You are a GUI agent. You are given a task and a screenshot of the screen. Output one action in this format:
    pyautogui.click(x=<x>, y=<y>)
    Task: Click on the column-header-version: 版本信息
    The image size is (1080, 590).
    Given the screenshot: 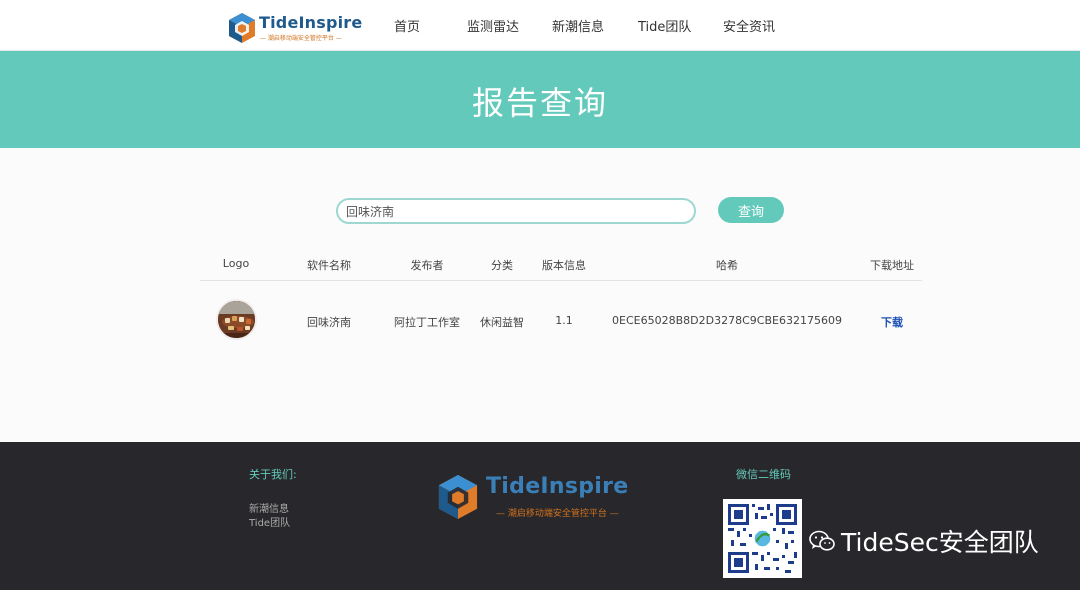 What is the action you would take?
    pyautogui.click(x=564, y=265)
    